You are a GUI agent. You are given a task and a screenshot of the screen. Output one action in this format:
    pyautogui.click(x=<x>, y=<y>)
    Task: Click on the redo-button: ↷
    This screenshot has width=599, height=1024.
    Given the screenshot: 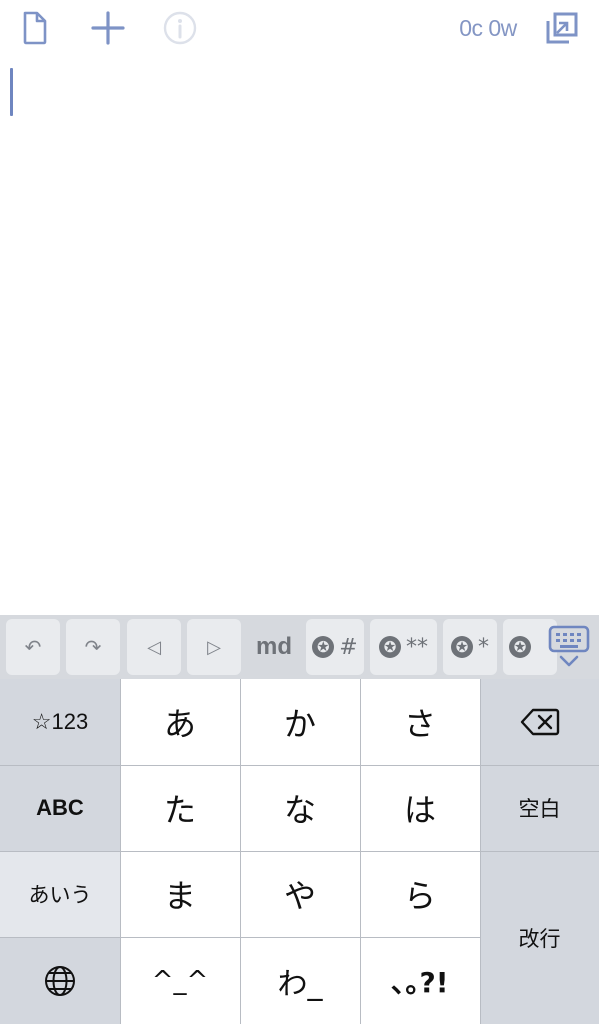 What is the action you would take?
    pyautogui.click(x=93, y=647)
    